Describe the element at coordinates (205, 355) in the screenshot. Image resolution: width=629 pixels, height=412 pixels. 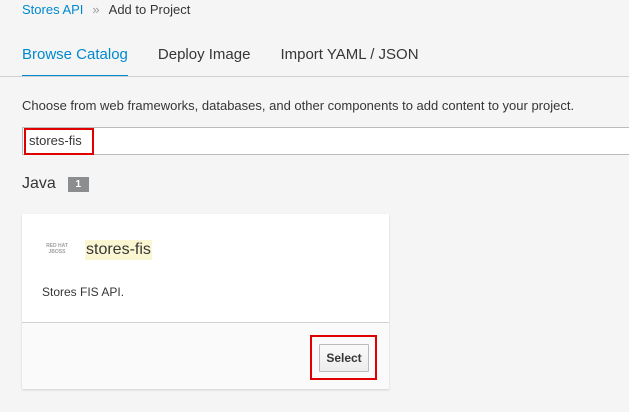
I see `card-footer: Select` at that location.